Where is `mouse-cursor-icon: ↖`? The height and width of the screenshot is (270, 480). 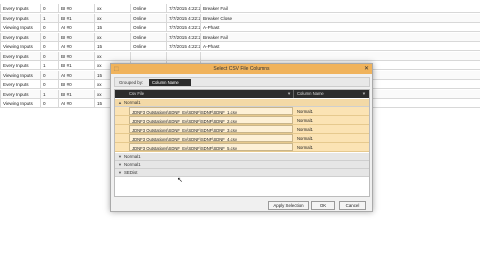
mouse-cursor-icon: ↖ is located at coordinates (180, 180).